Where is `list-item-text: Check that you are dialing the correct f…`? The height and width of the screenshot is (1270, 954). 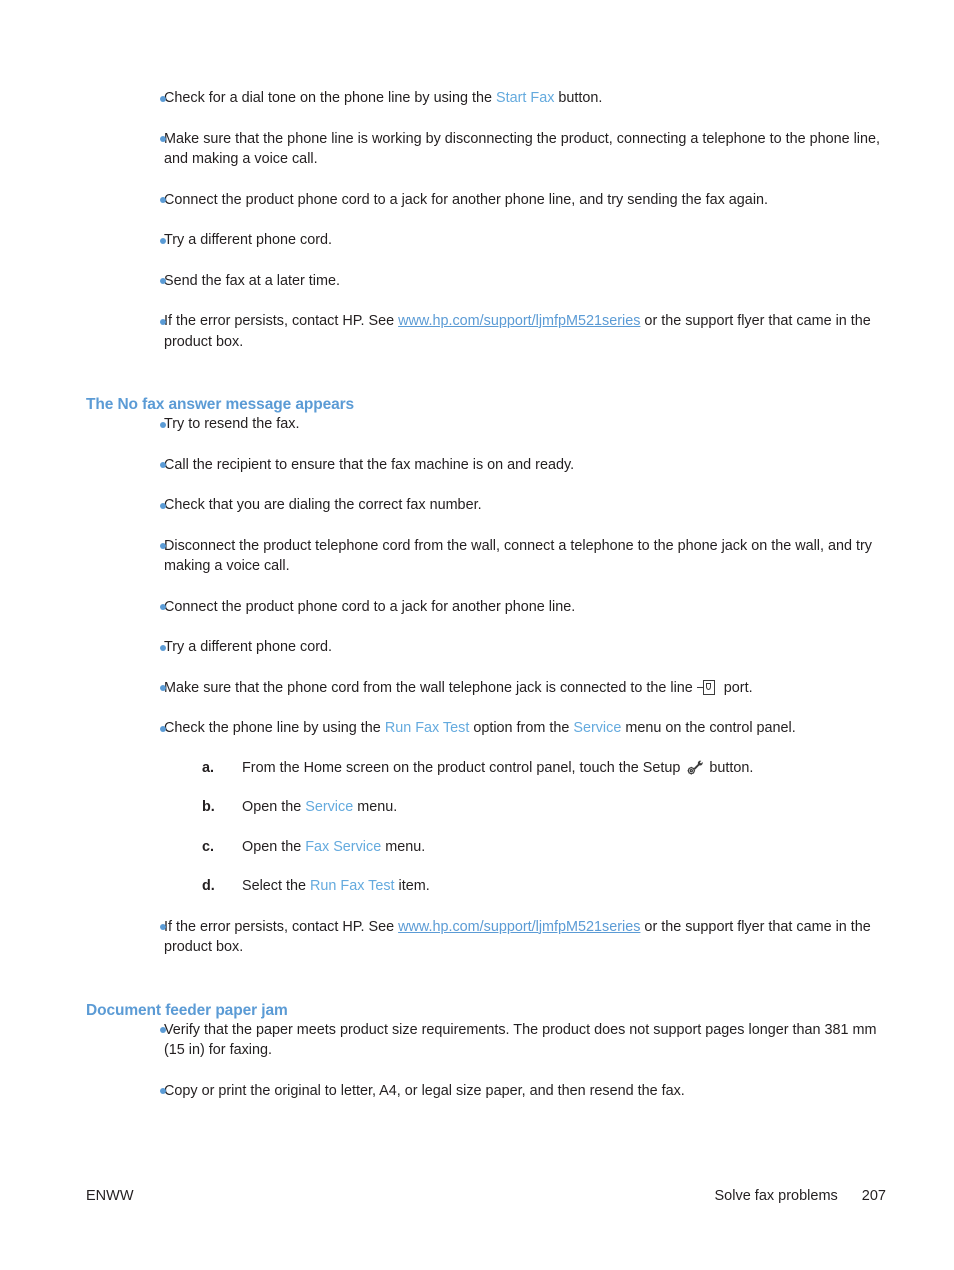
list-item-text: Check that you are dialing the correct f… is located at coordinates (525, 505).